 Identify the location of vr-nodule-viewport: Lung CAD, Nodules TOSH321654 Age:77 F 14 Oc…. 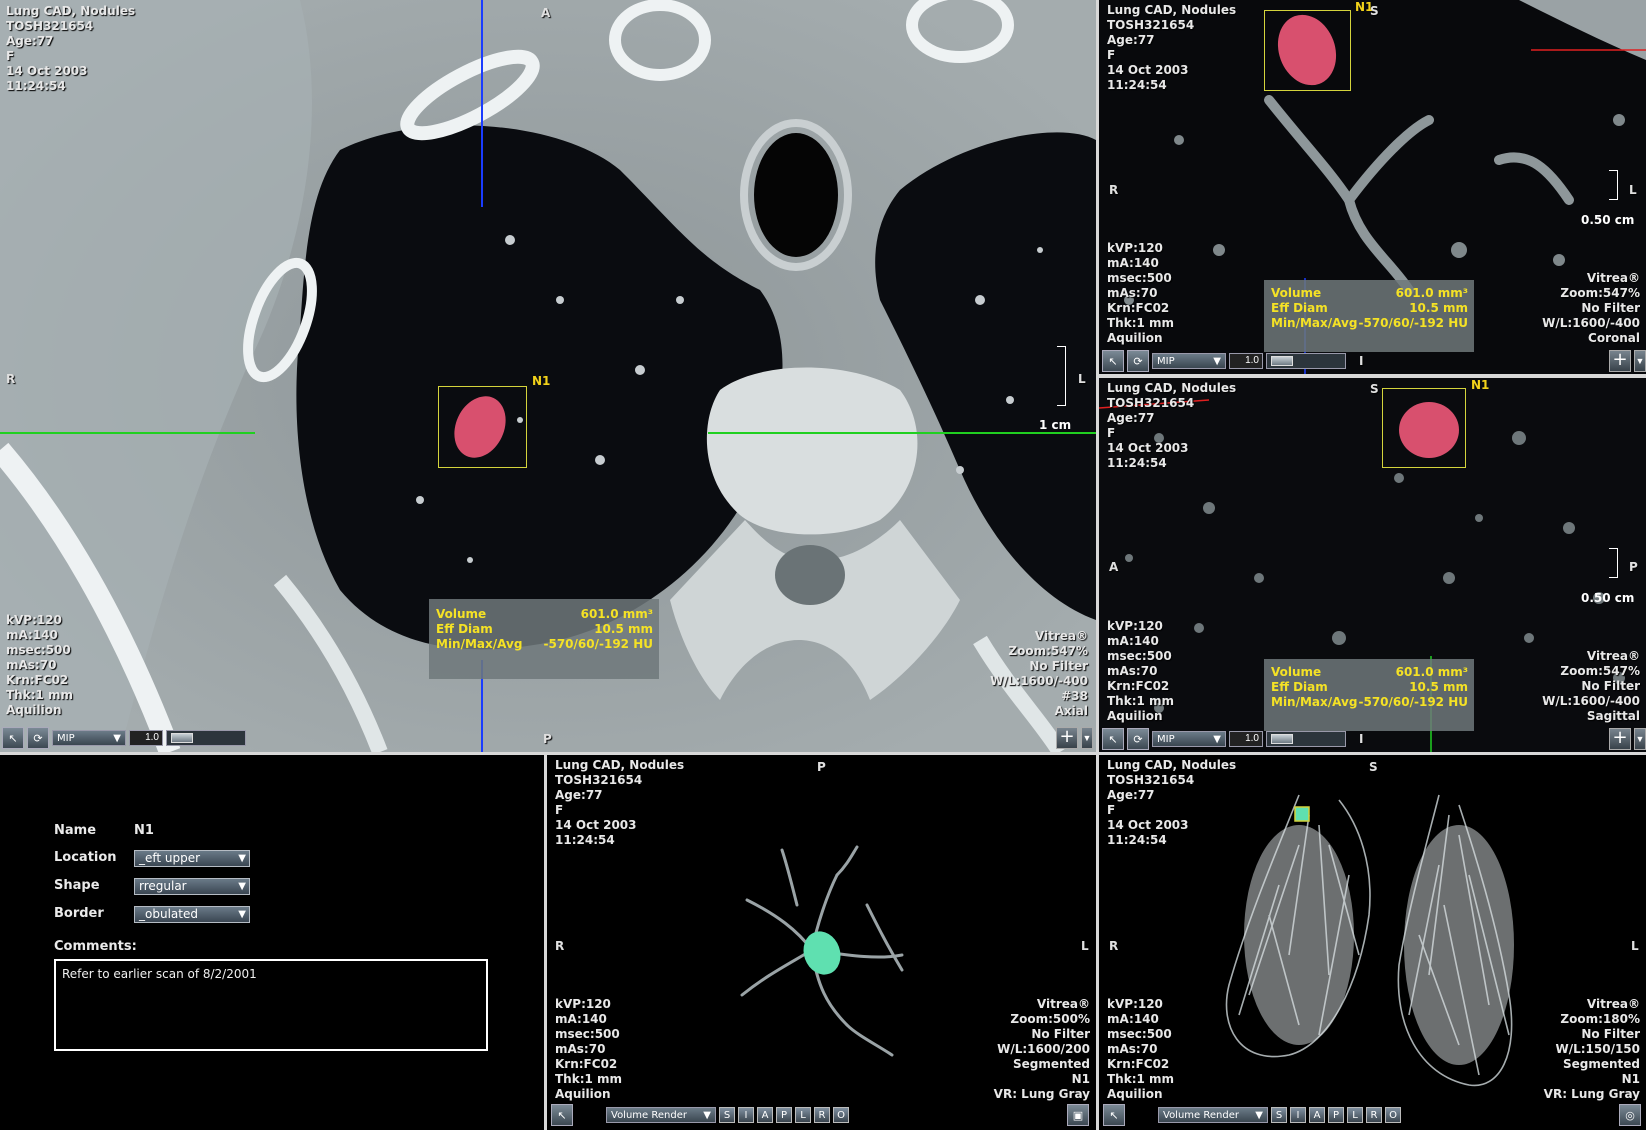
(821, 942).